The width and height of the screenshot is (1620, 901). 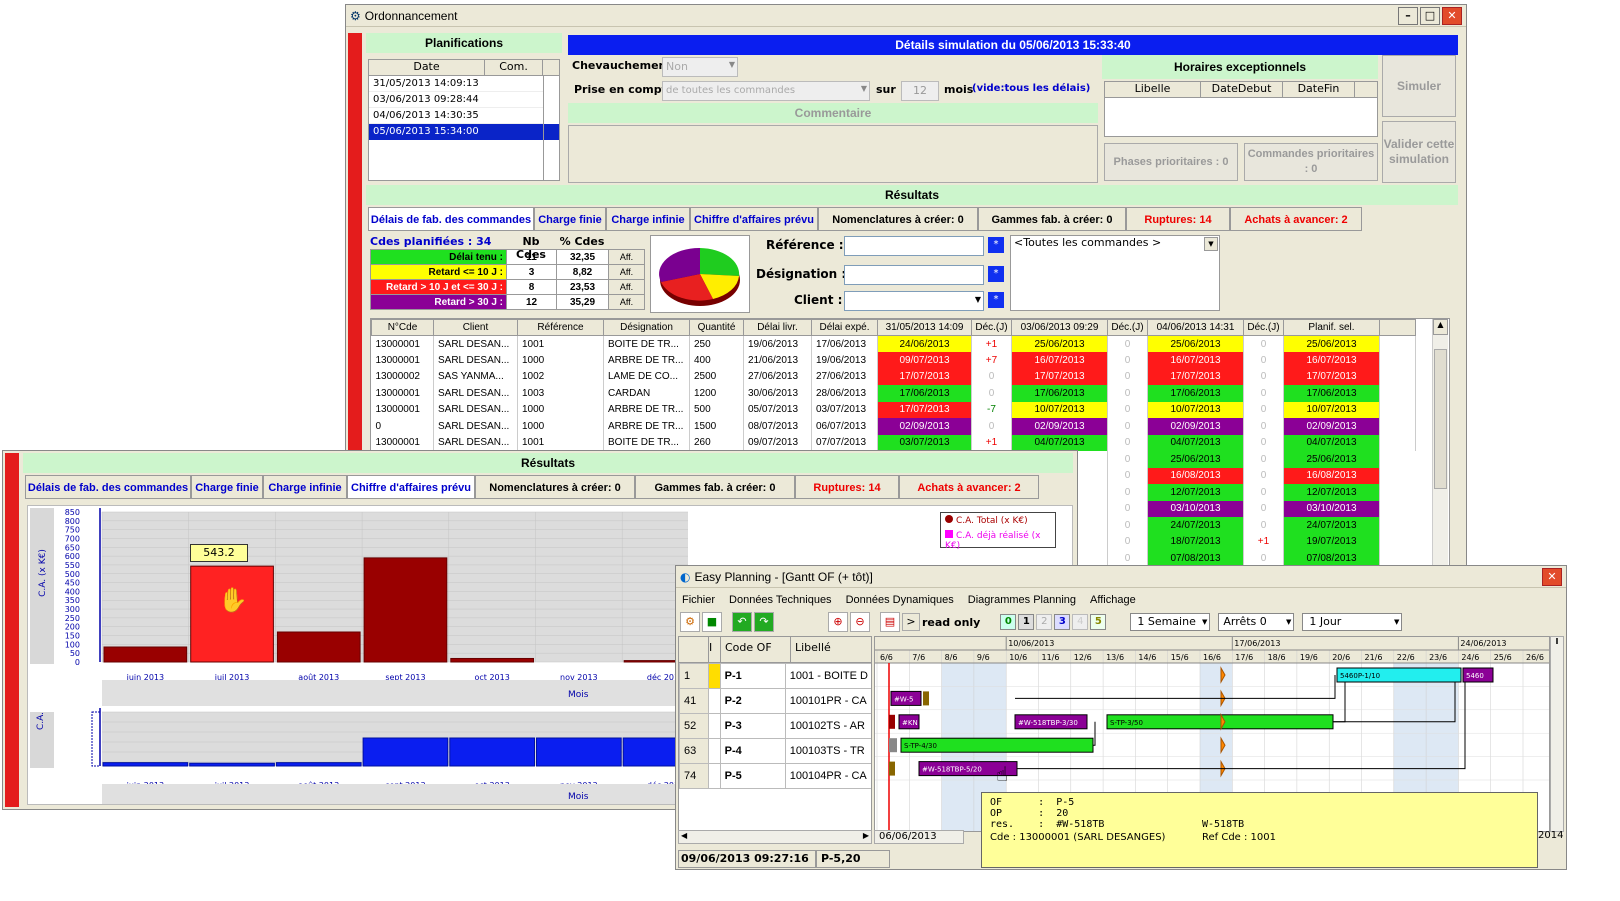 I want to click on menu-donnees-dynamiques: Données Dynamiques, so click(x=900, y=600).